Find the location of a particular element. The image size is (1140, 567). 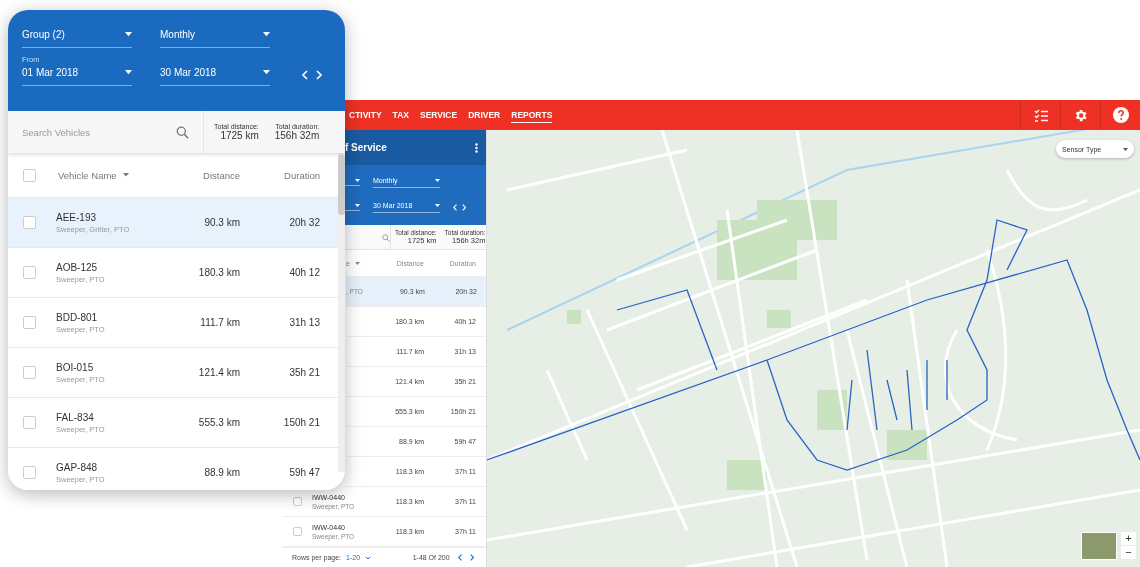

more-icon is located at coordinates (476, 147).